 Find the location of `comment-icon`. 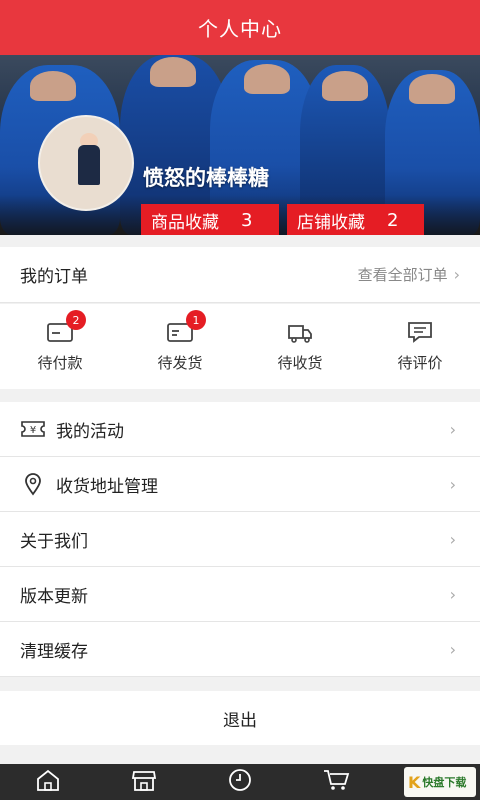

comment-icon is located at coordinates (420, 332).